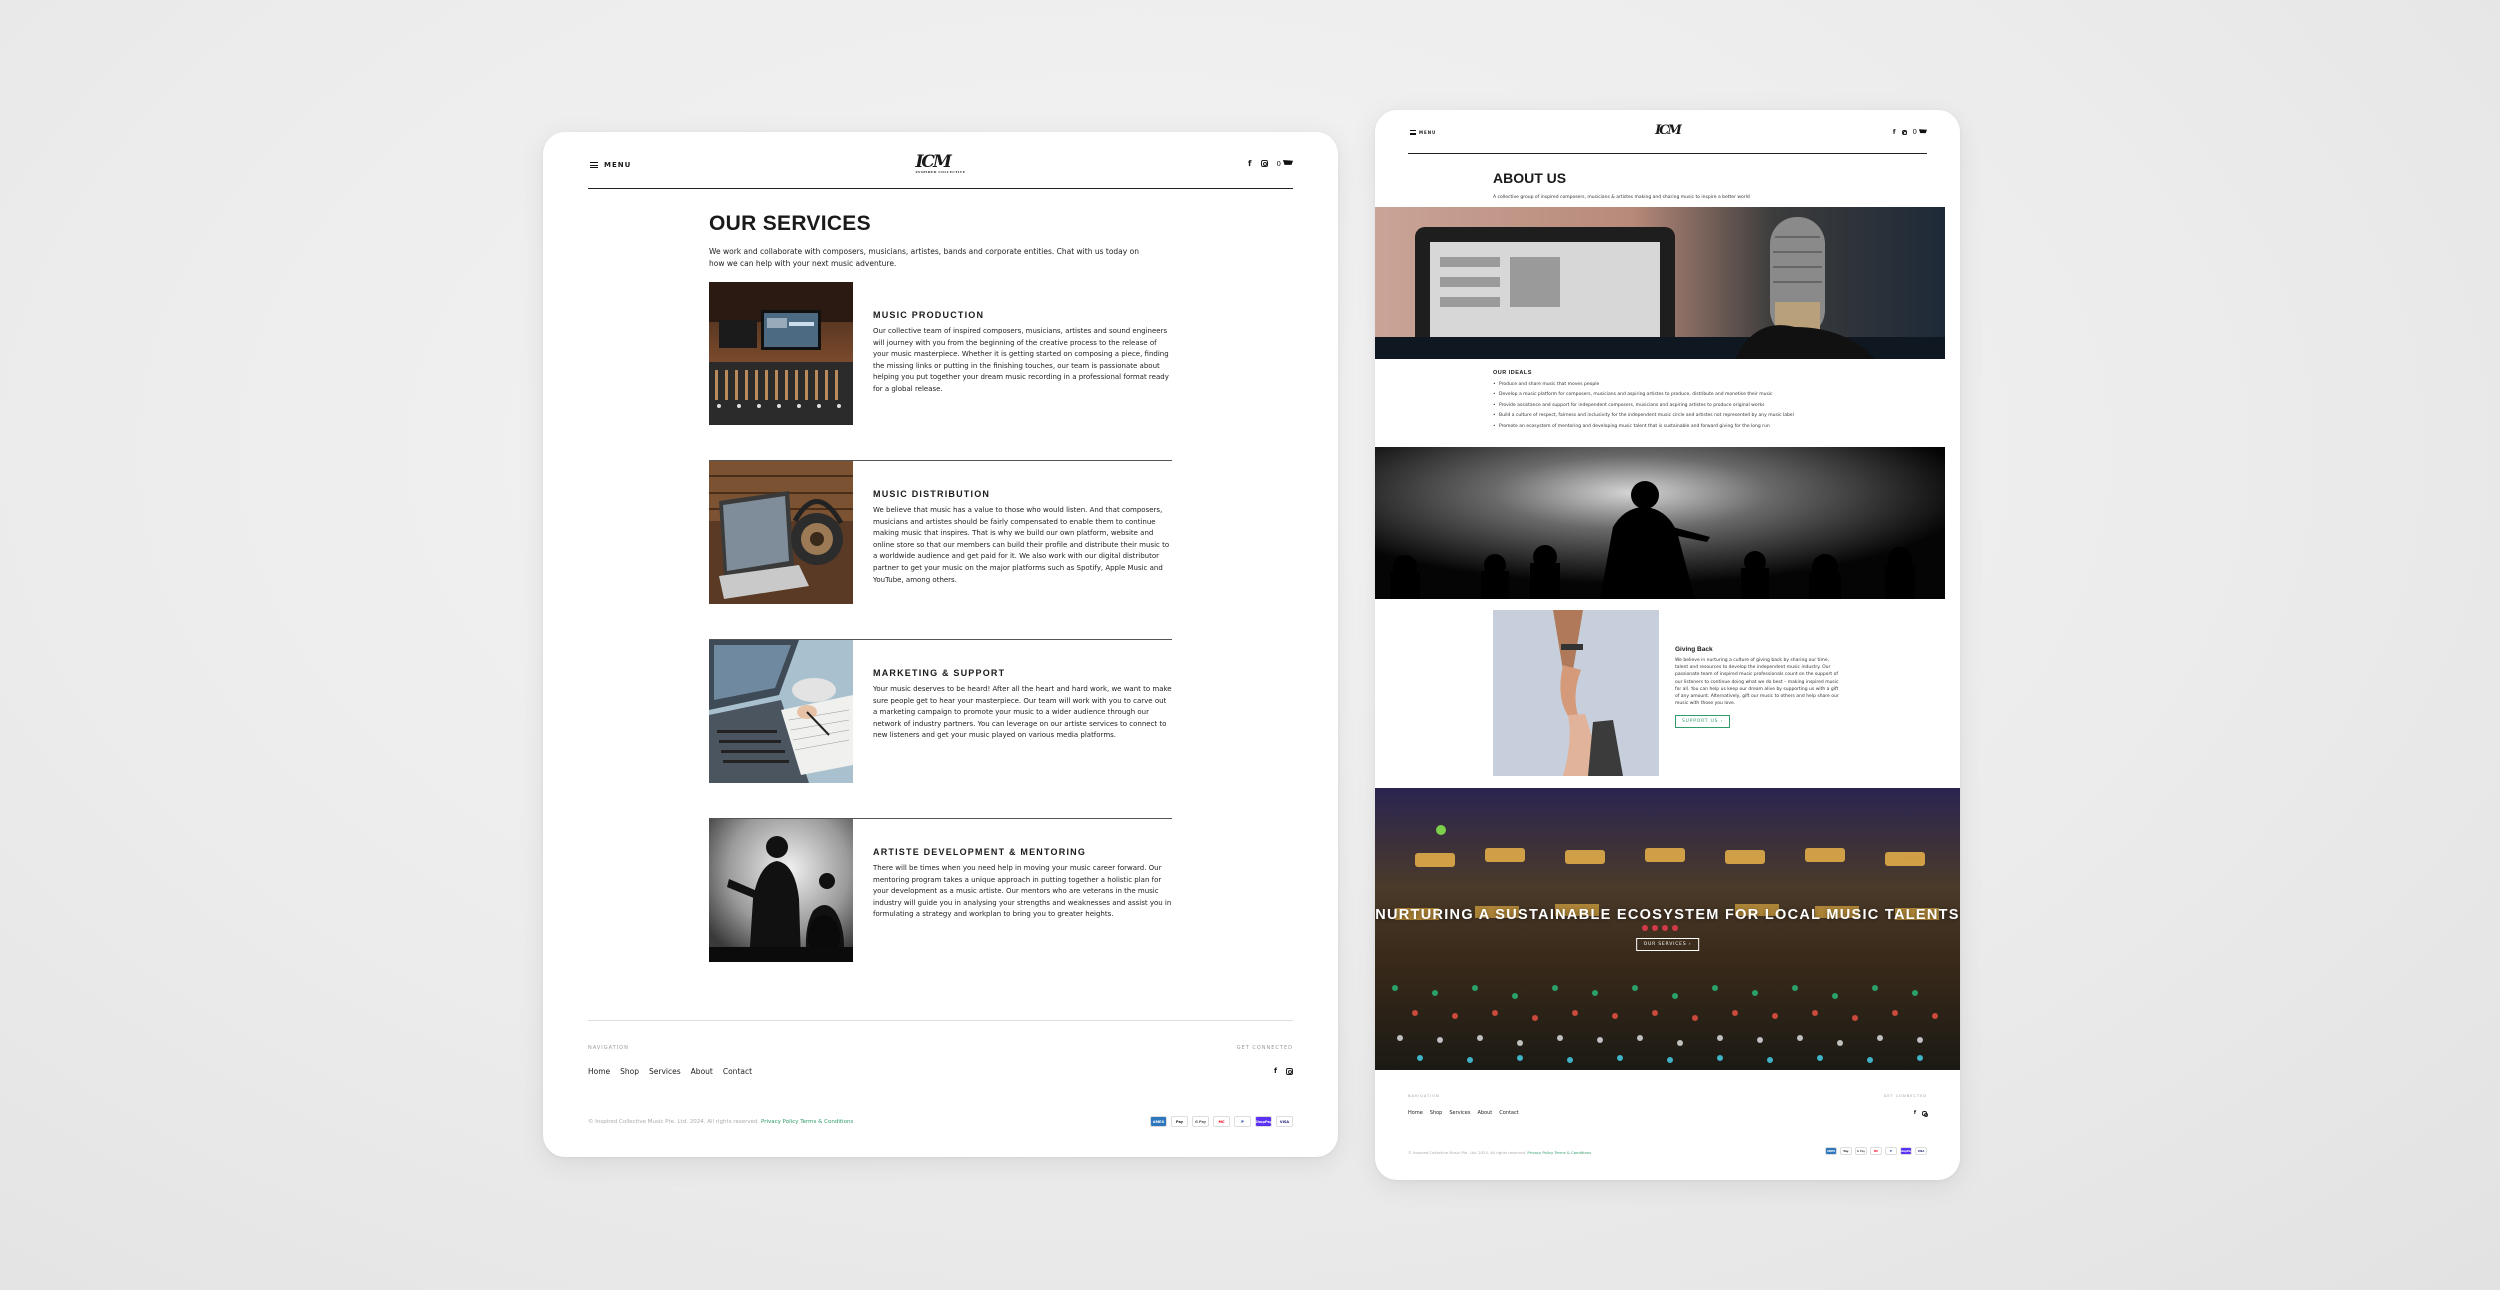 The width and height of the screenshot is (2500, 1290). I want to click on microphone-banner-photo, so click(1660, 283).